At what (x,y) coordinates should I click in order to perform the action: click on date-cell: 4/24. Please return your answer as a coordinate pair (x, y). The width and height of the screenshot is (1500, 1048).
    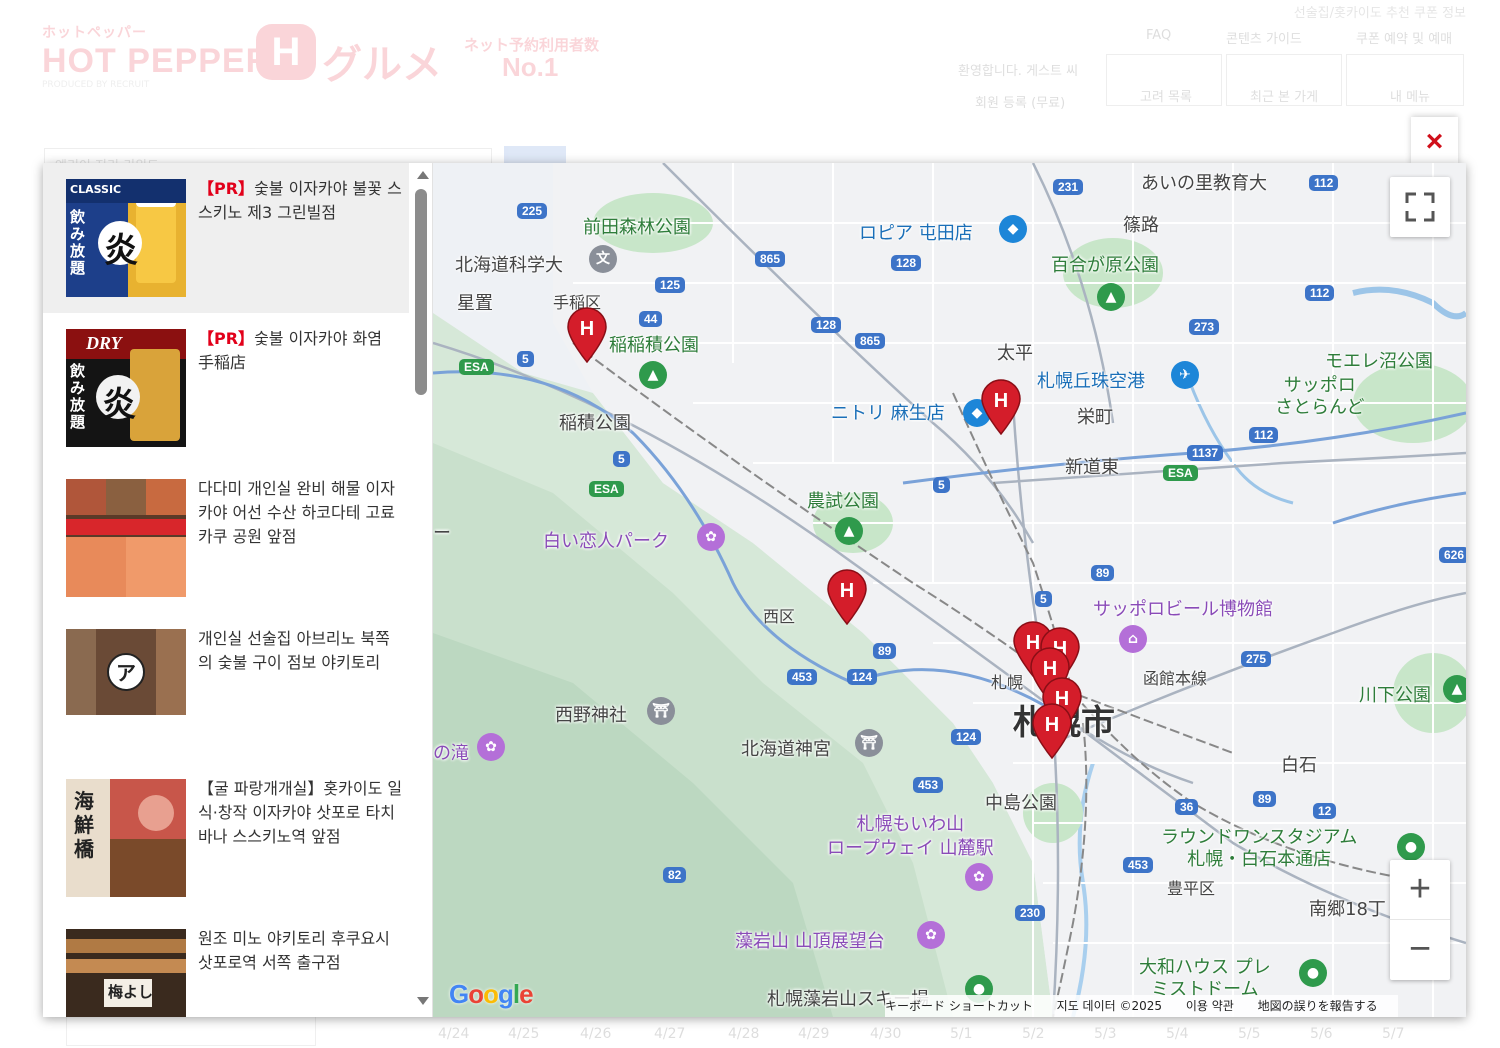
    Looking at the image, I should click on (453, 1034).